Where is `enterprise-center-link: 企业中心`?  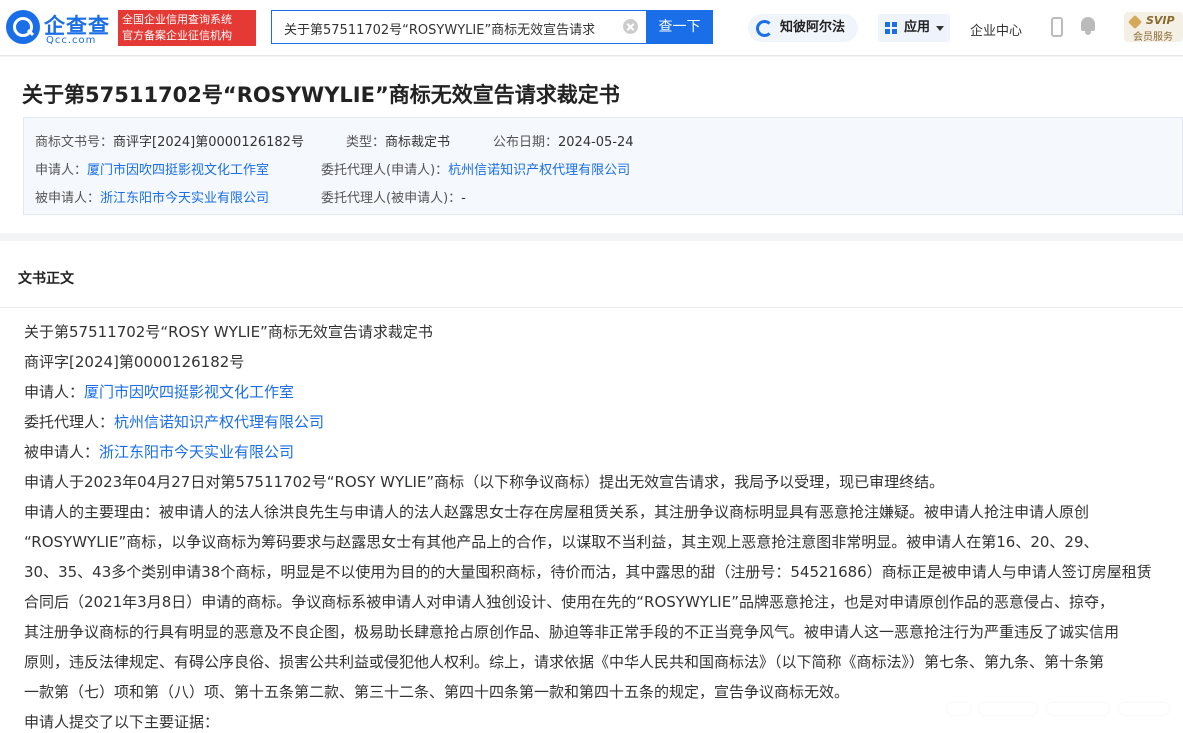 enterprise-center-link: 企业中心 is located at coordinates (996, 29).